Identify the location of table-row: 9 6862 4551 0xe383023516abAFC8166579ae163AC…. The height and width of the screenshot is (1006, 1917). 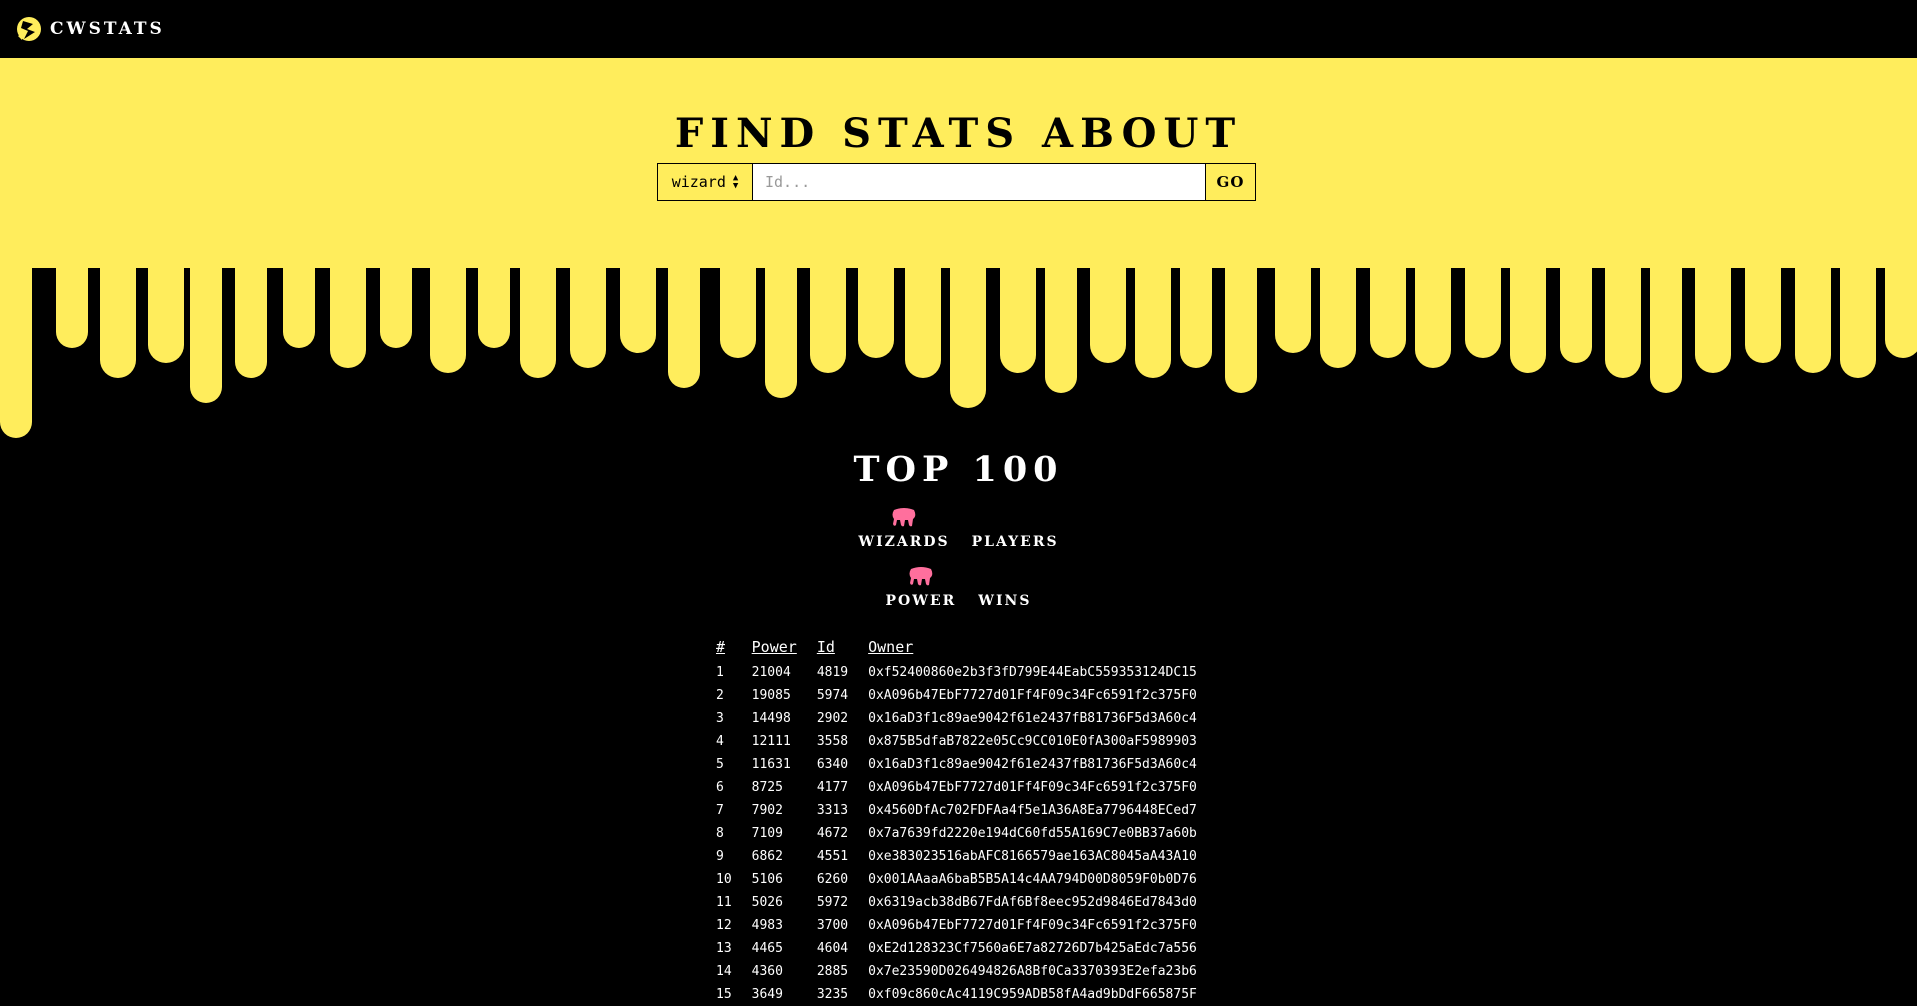
(954, 856).